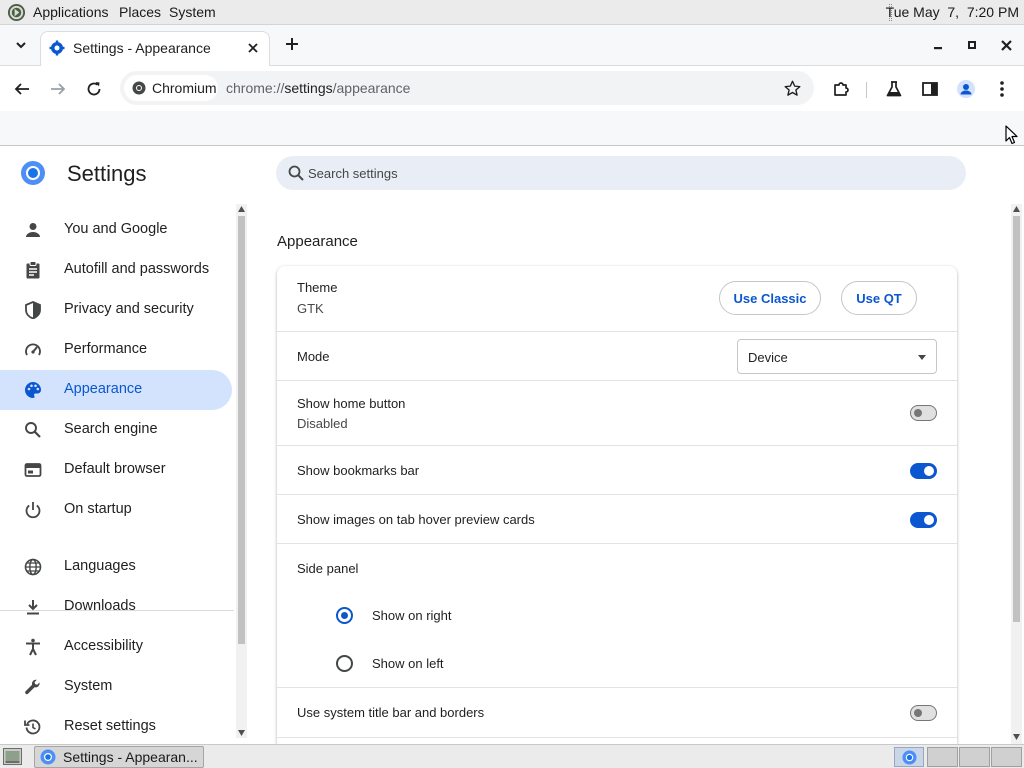 The width and height of the screenshot is (1024, 768). I want to click on gnome-foot-icon, so click(16, 12).